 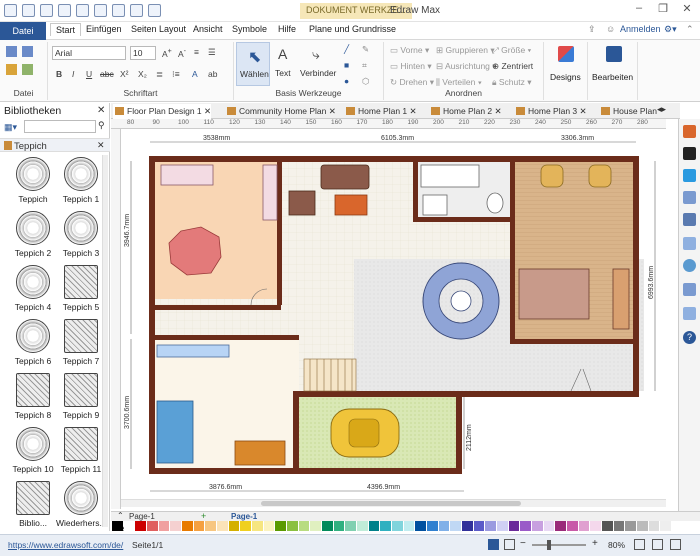 I want to click on fit-page-icon, so click(x=639, y=544).